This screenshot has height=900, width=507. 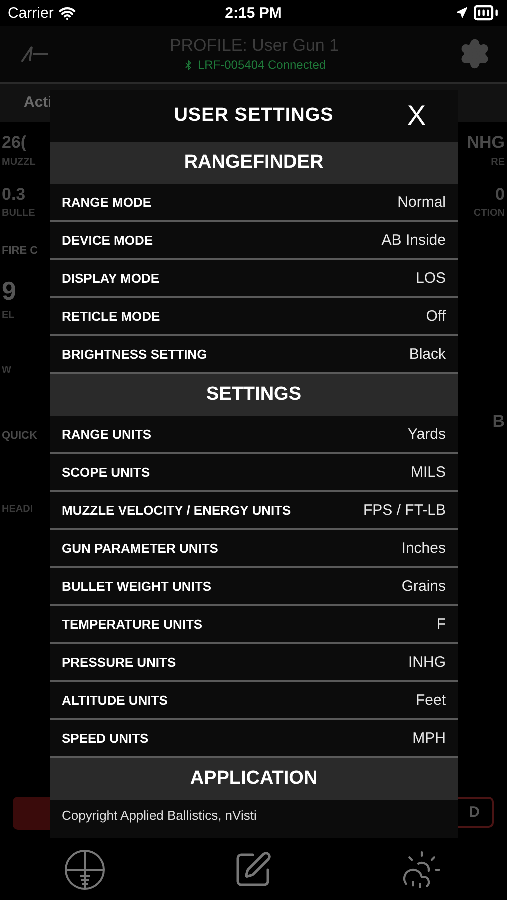 What do you see at coordinates (20, 436) in the screenshot?
I see `background-label: QUICK` at bounding box center [20, 436].